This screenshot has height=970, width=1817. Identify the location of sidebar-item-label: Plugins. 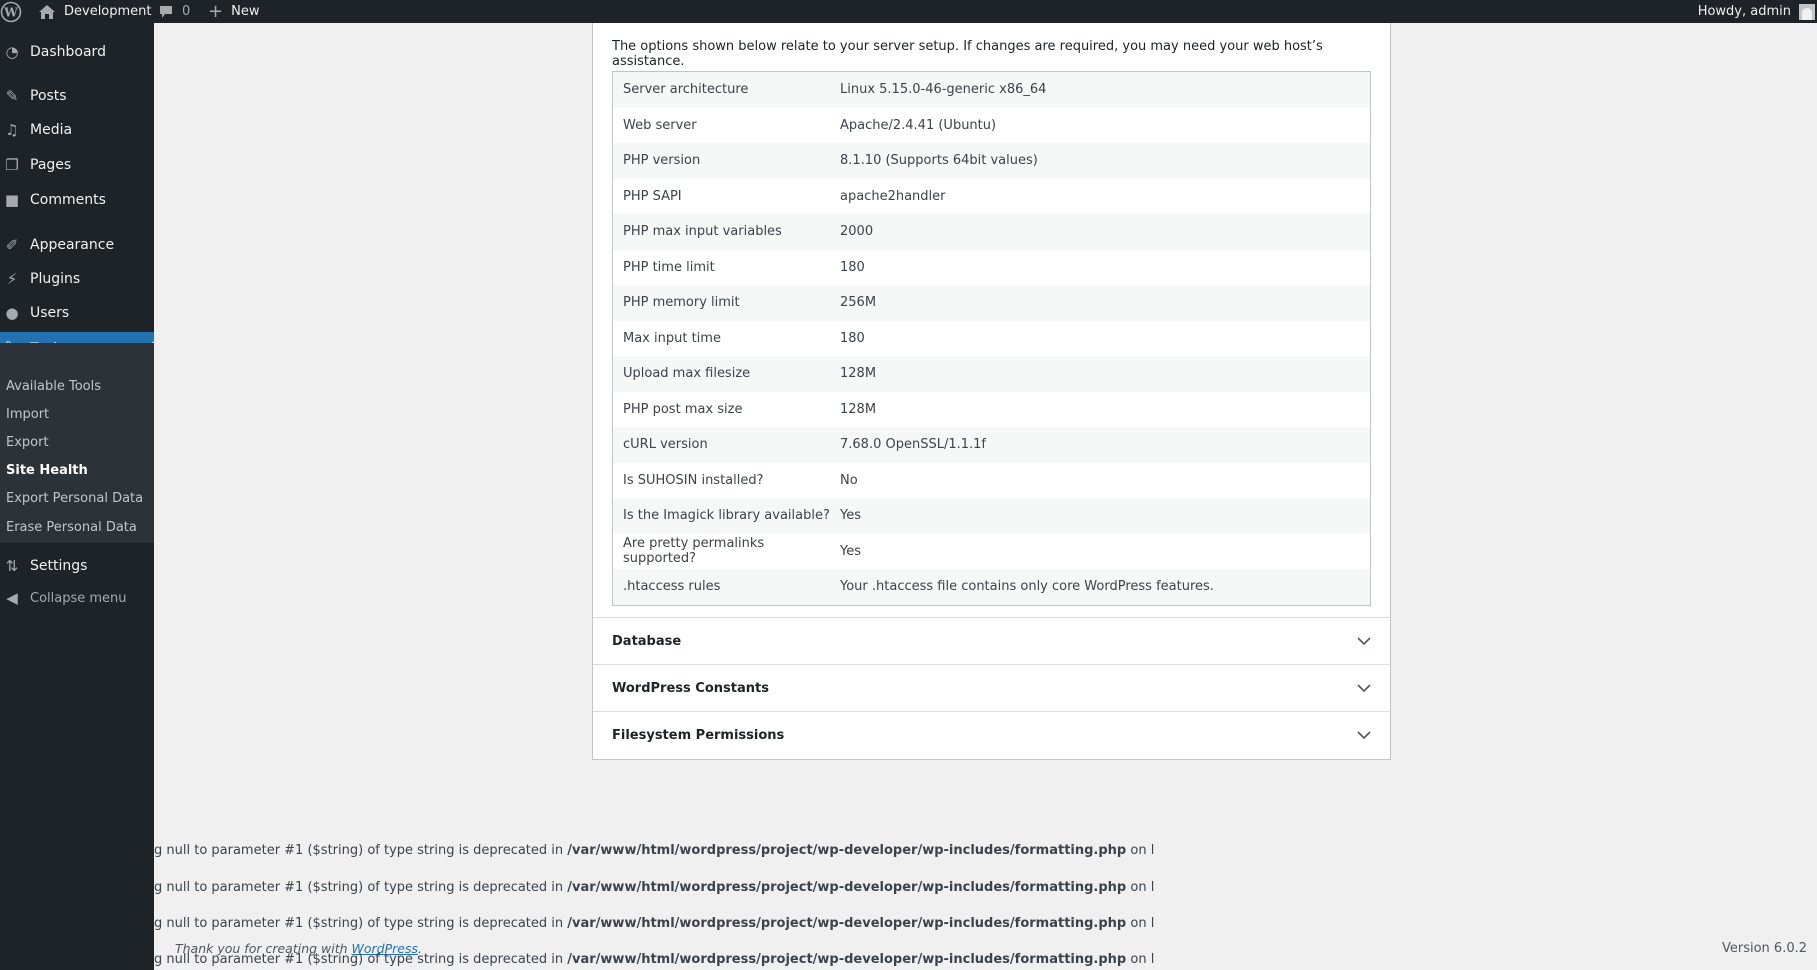
(55, 279).